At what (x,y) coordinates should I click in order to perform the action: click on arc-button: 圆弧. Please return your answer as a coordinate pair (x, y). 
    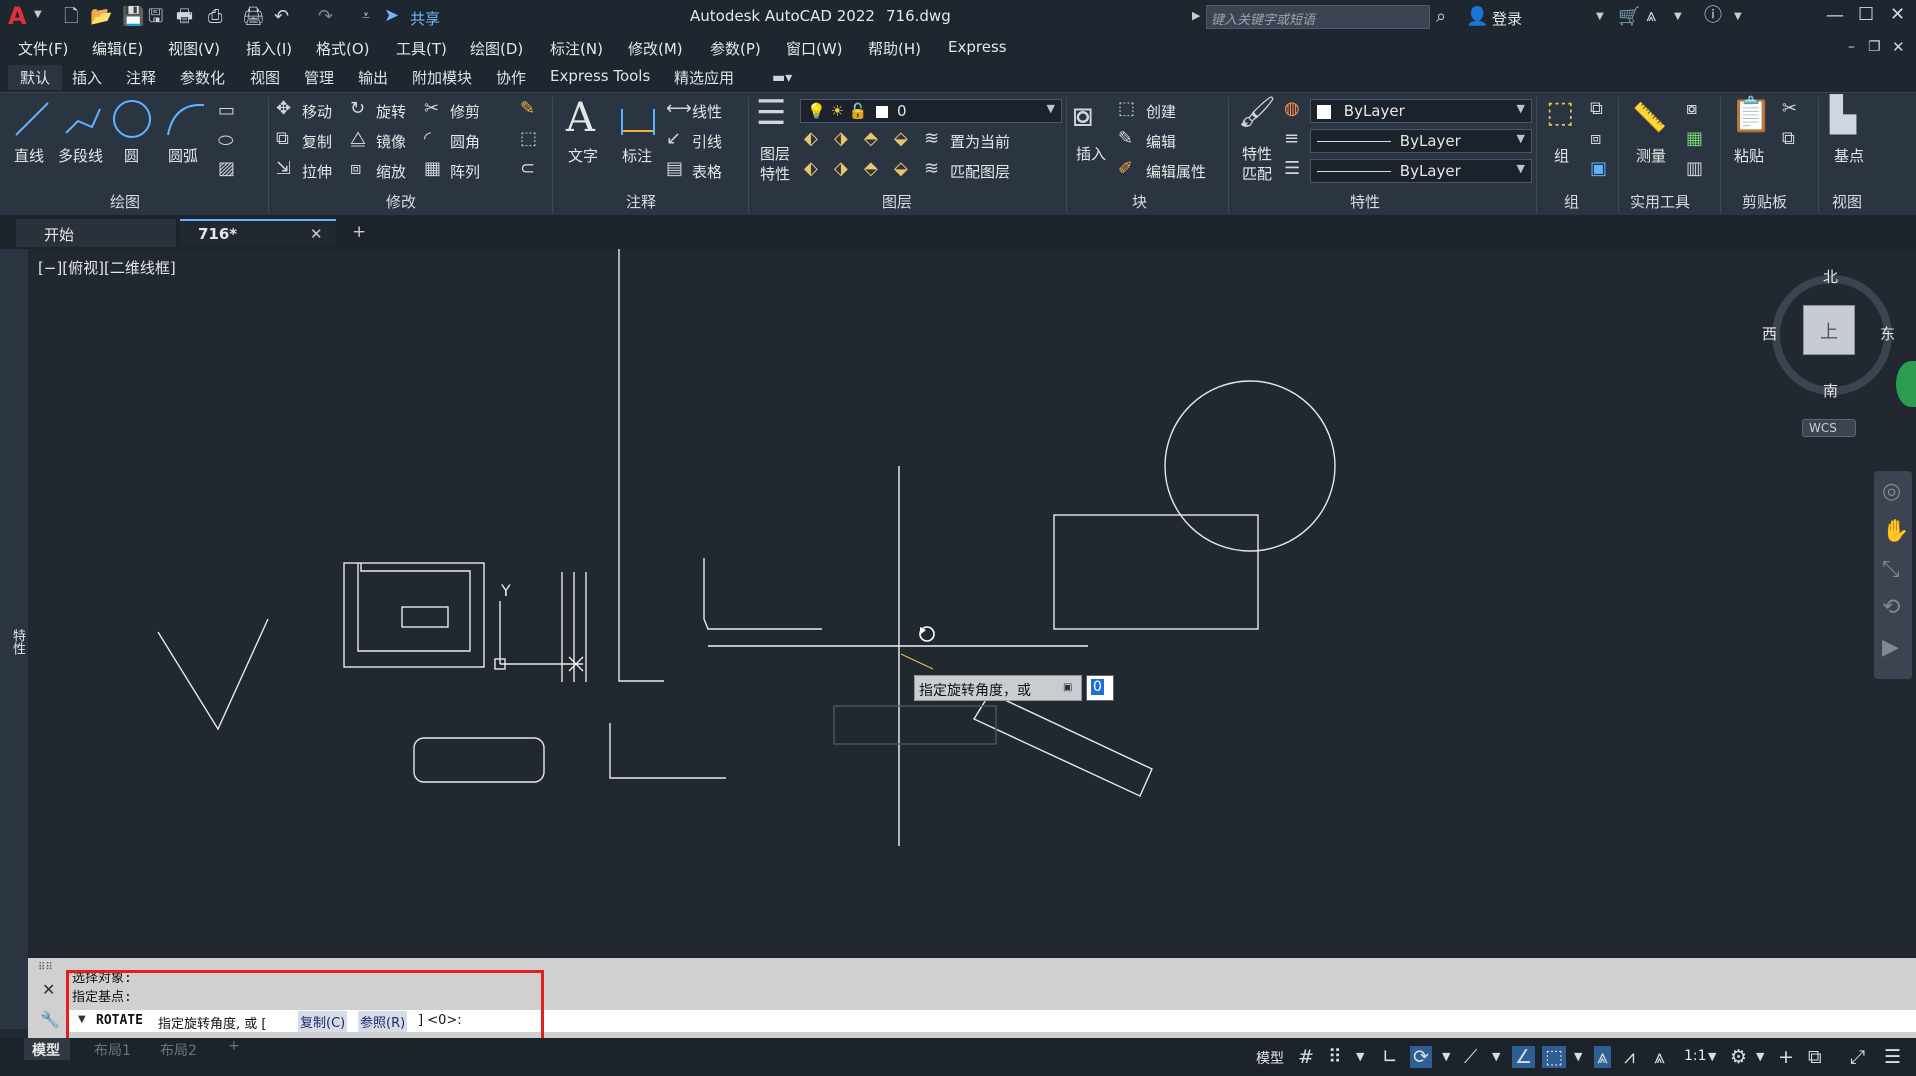
    Looking at the image, I should click on (183, 155).